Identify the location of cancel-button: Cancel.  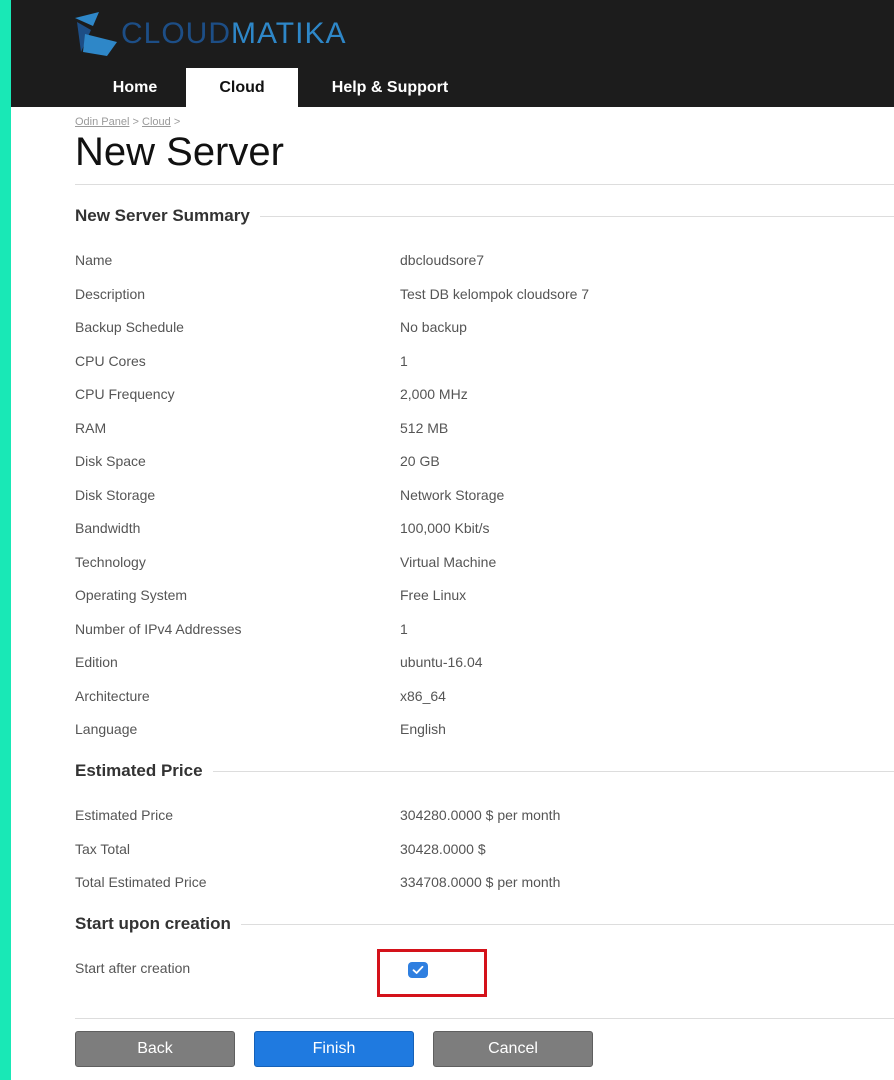
(513, 1049).